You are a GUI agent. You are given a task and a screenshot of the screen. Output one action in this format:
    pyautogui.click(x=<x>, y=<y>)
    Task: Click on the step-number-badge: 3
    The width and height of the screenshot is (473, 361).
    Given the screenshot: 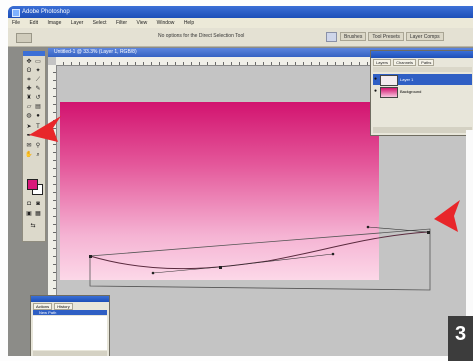 What is the action you would take?
    pyautogui.click(x=460, y=338)
    